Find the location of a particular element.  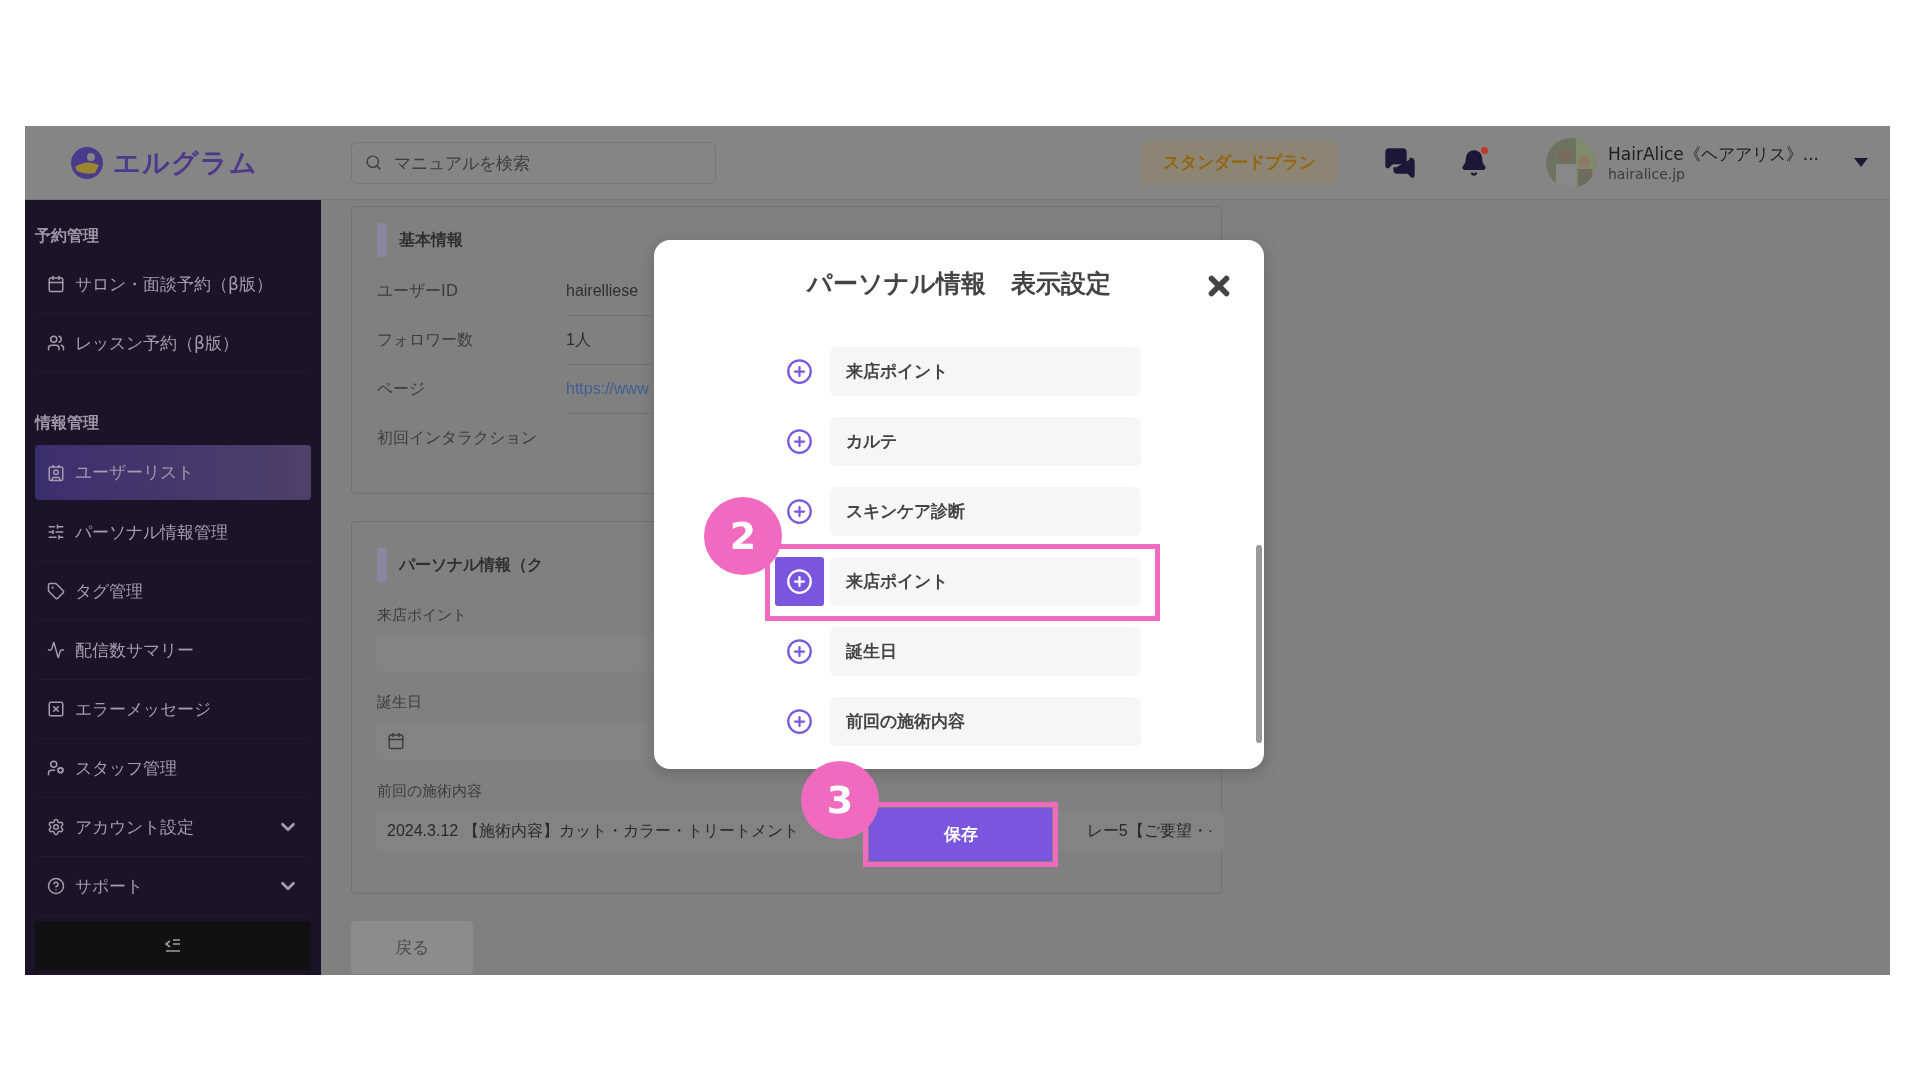

search-field: マニュアルを検索 is located at coordinates (533, 162).